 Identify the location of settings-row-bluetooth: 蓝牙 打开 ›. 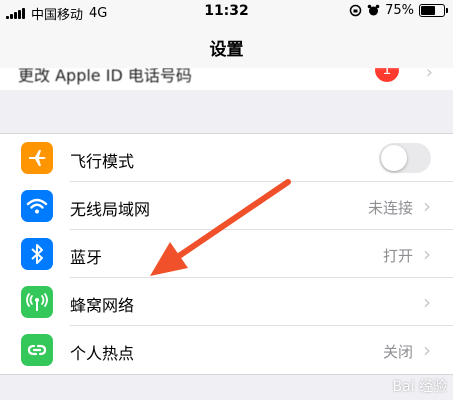
(226, 254).